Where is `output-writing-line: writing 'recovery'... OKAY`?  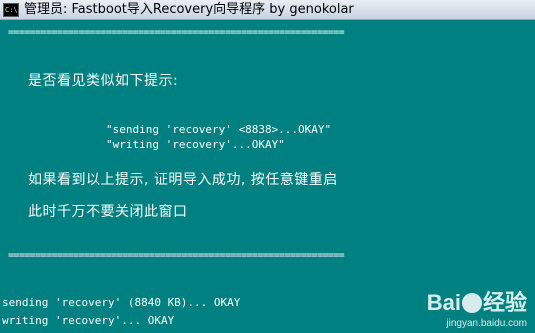
output-writing-line: writing 'recovery'... OKAY is located at coordinates (88, 320).